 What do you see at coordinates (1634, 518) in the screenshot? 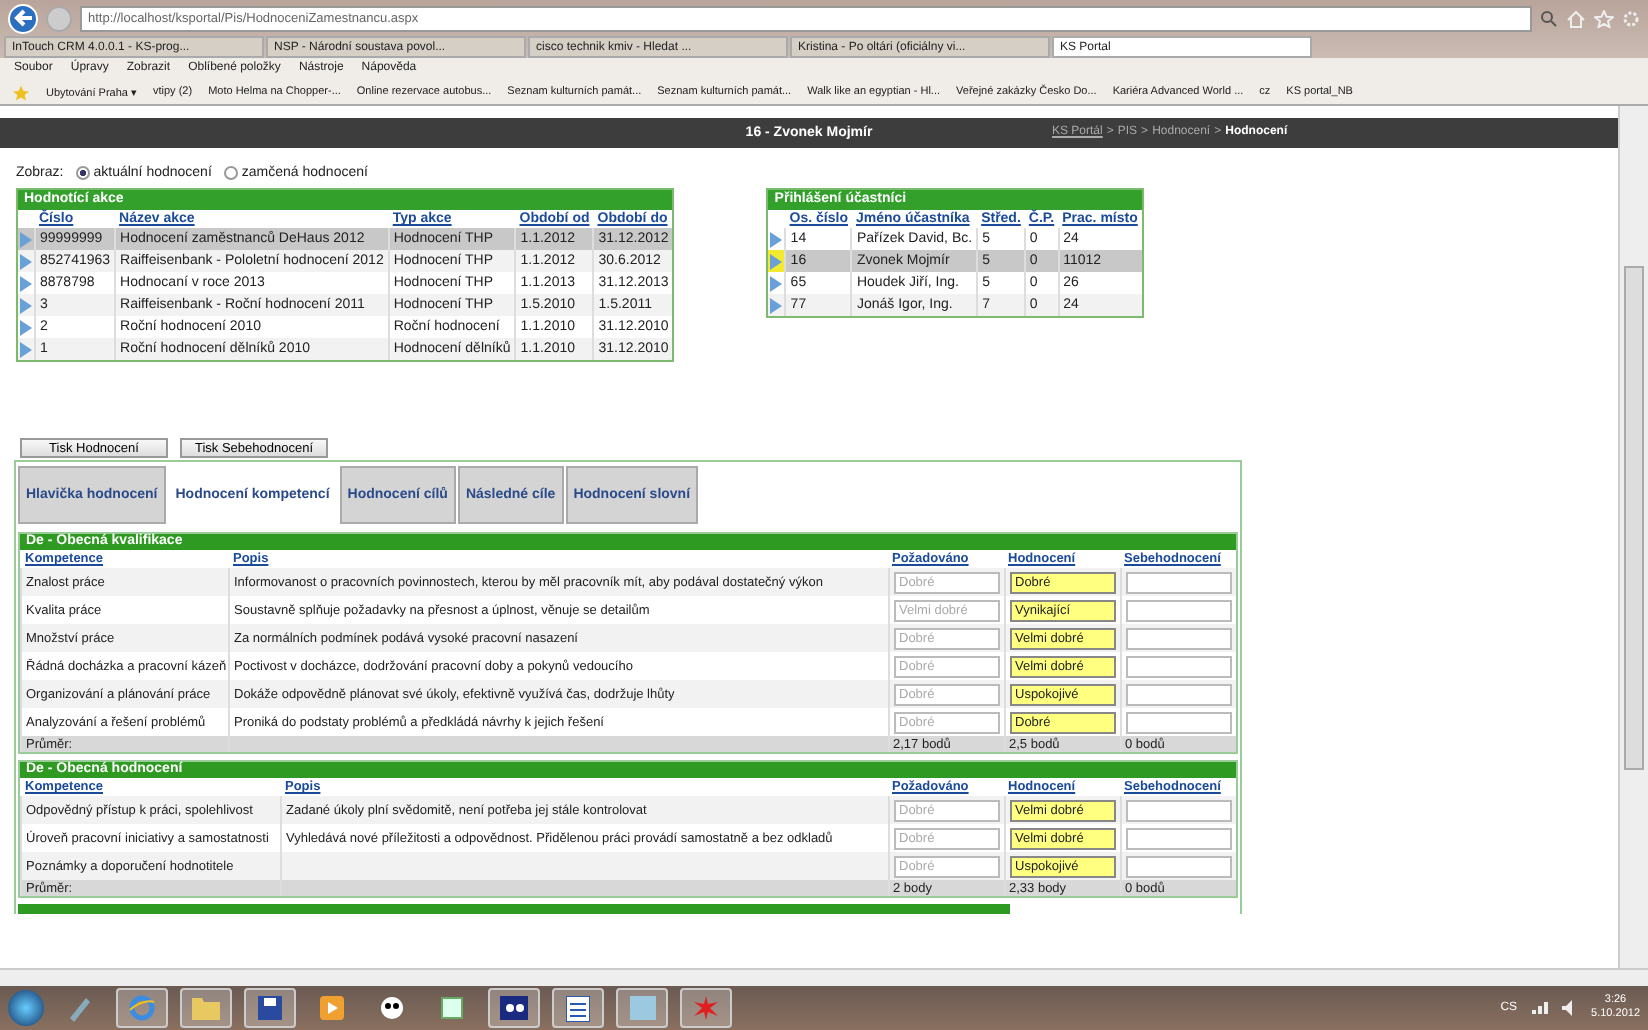
I see `scrollbar-thumb` at bounding box center [1634, 518].